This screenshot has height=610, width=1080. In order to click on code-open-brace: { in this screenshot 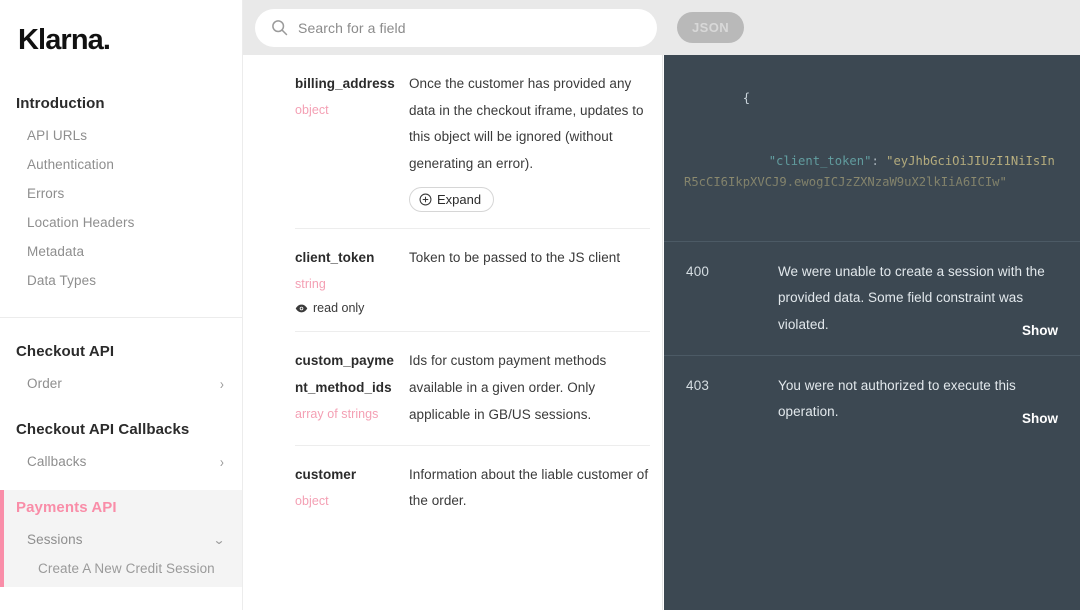, I will do `click(746, 97)`.